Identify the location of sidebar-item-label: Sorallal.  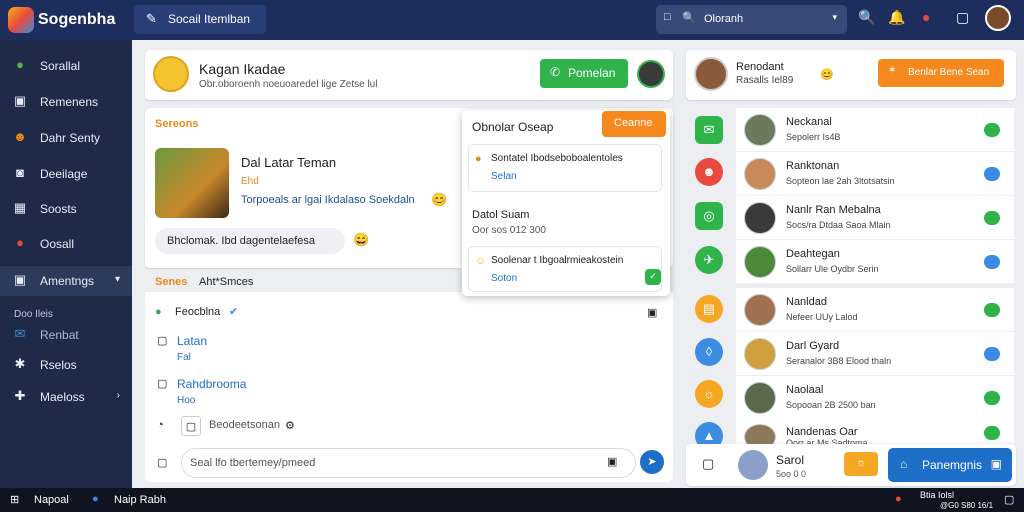
(60, 66).